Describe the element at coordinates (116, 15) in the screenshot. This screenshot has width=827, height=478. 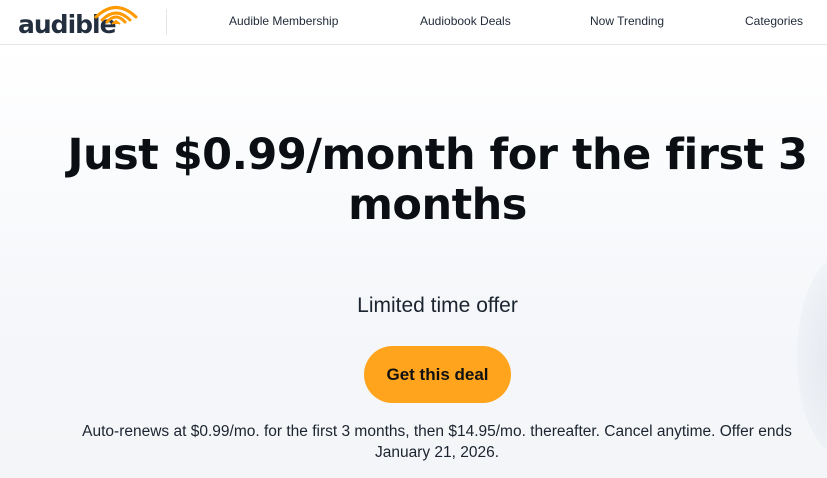
I see `audible-signal-icon` at that location.